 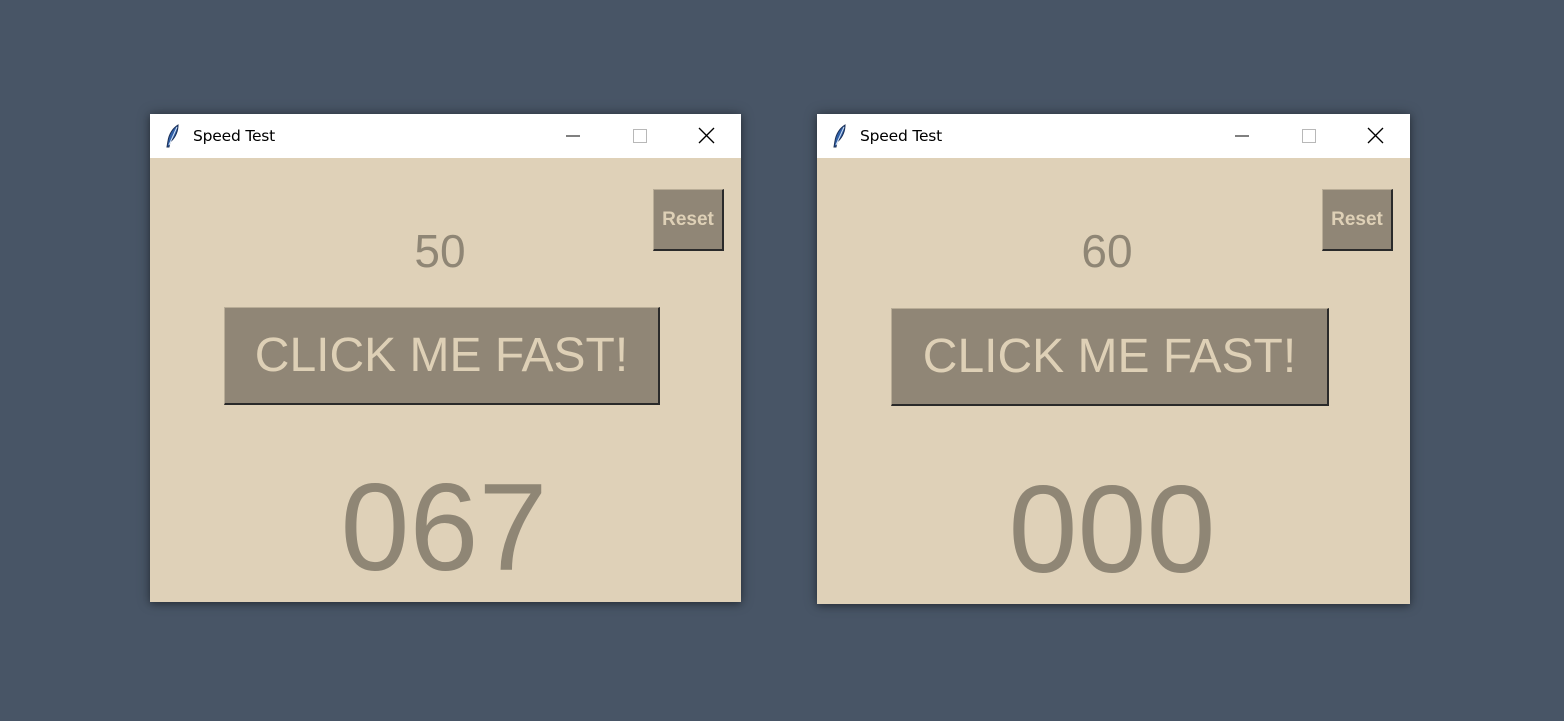 What do you see at coordinates (1112, 530) in the screenshot?
I see `click-count-label: 000` at bounding box center [1112, 530].